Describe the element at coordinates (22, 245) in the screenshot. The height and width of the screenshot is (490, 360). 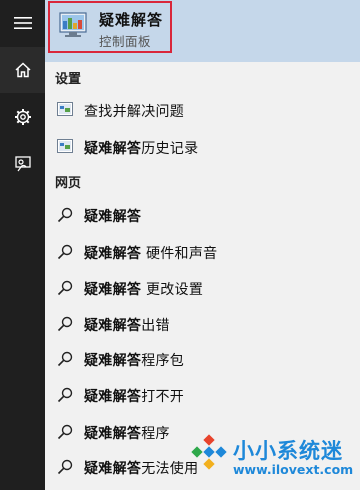
I see `left-rail` at that location.